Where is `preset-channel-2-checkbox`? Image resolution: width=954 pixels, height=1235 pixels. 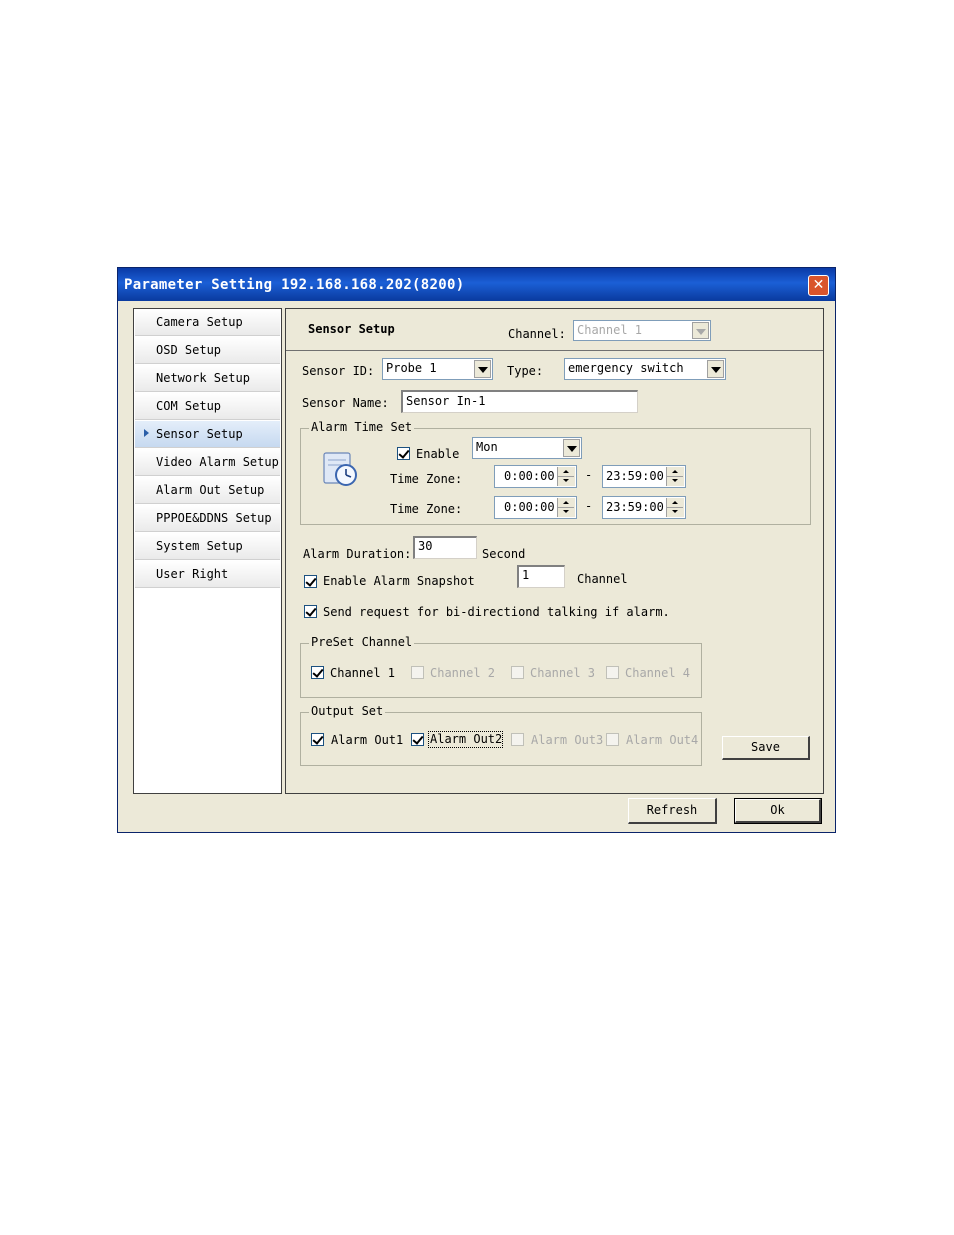 preset-channel-2-checkbox is located at coordinates (417, 672).